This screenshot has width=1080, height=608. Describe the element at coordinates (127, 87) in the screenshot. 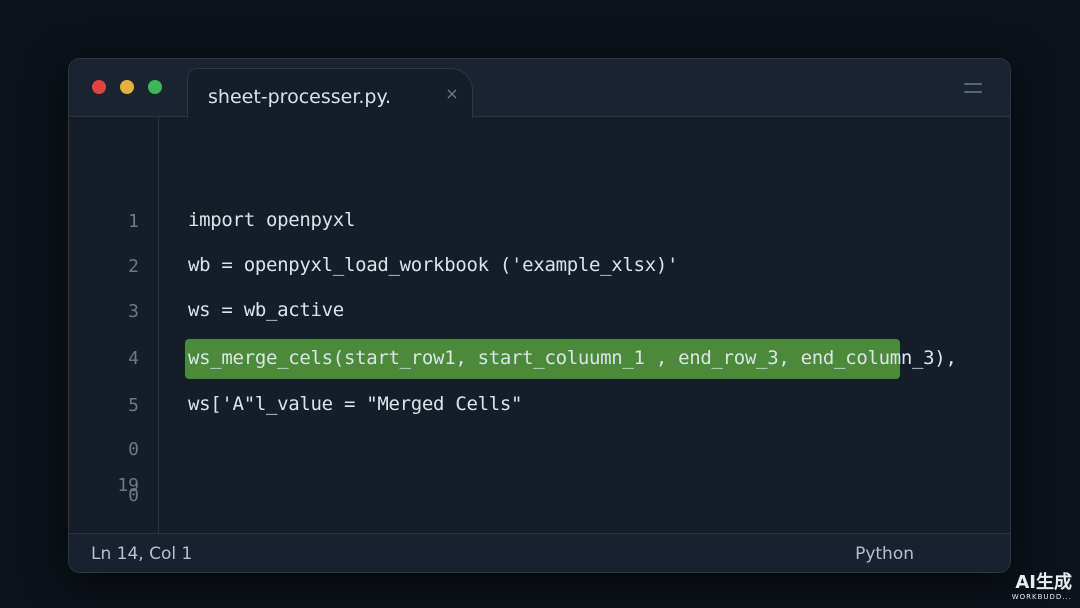

I see `window-minimize-button` at that location.